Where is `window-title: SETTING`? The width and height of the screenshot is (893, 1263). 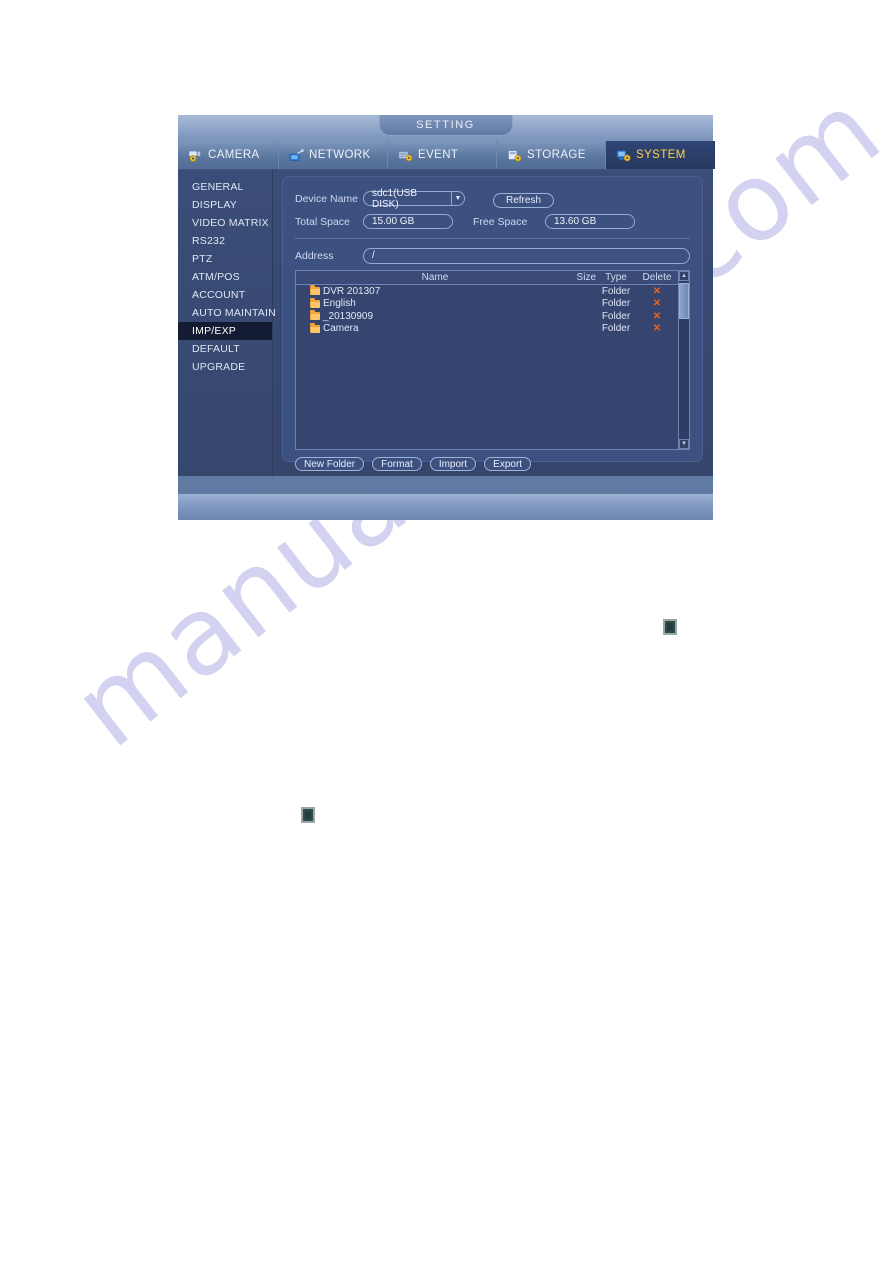
window-title: SETTING is located at coordinates (445, 125).